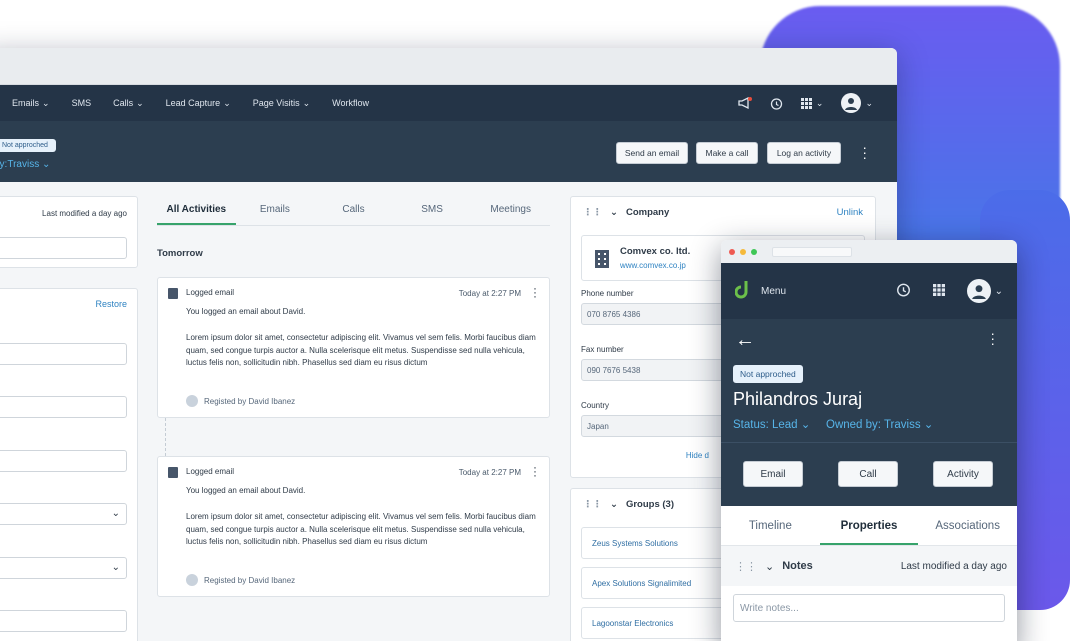 The height and width of the screenshot is (641, 1073). I want to click on nav-label: Emails, so click(26, 103).